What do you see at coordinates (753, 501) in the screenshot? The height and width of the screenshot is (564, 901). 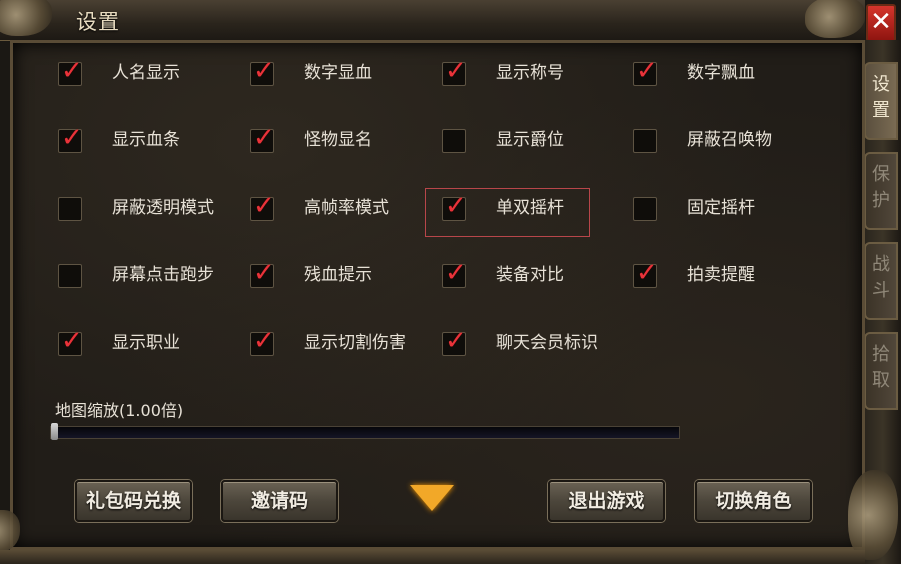 I see `switch-role-button: 切换角色` at bounding box center [753, 501].